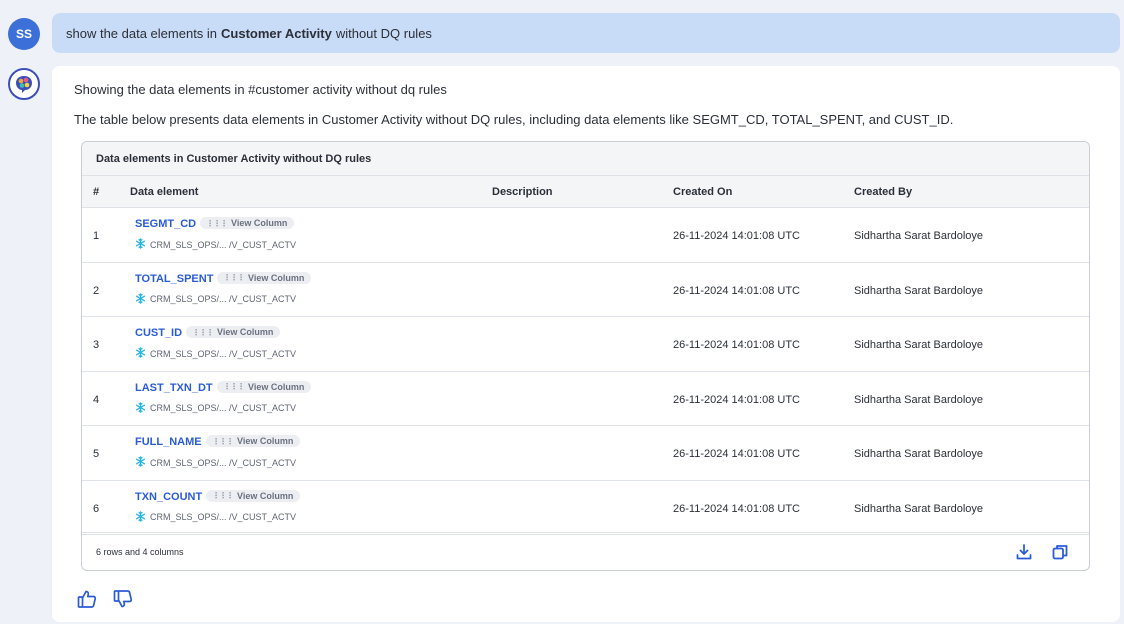 The image size is (1124, 624). Describe the element at coordinates (703, 192) in the screenshot. I see `header-created-on: Created On` at that location.